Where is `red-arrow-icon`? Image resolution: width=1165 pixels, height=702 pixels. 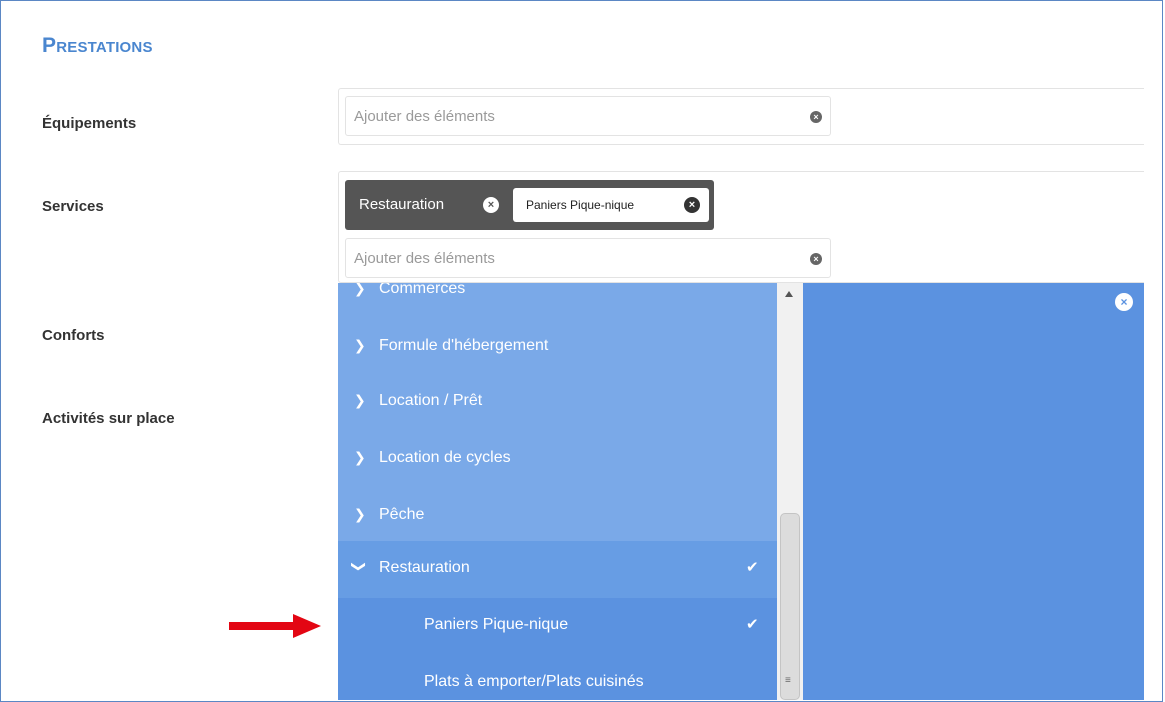
red-arrow-icon is located at coordinates (275, 626).